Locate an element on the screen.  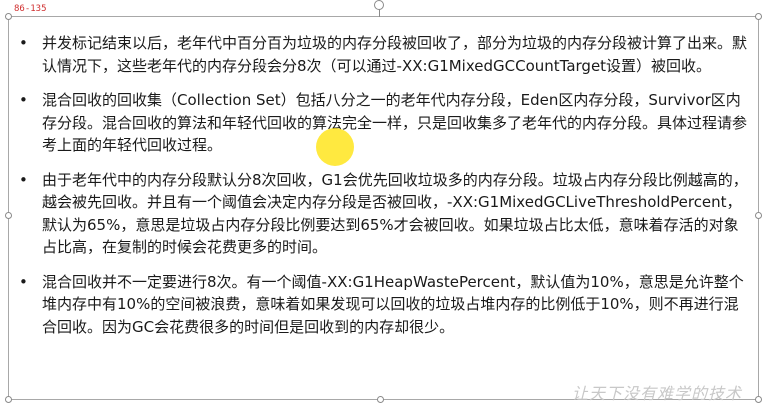
resize-handle-middle-left is located at coordinates (8, 215).